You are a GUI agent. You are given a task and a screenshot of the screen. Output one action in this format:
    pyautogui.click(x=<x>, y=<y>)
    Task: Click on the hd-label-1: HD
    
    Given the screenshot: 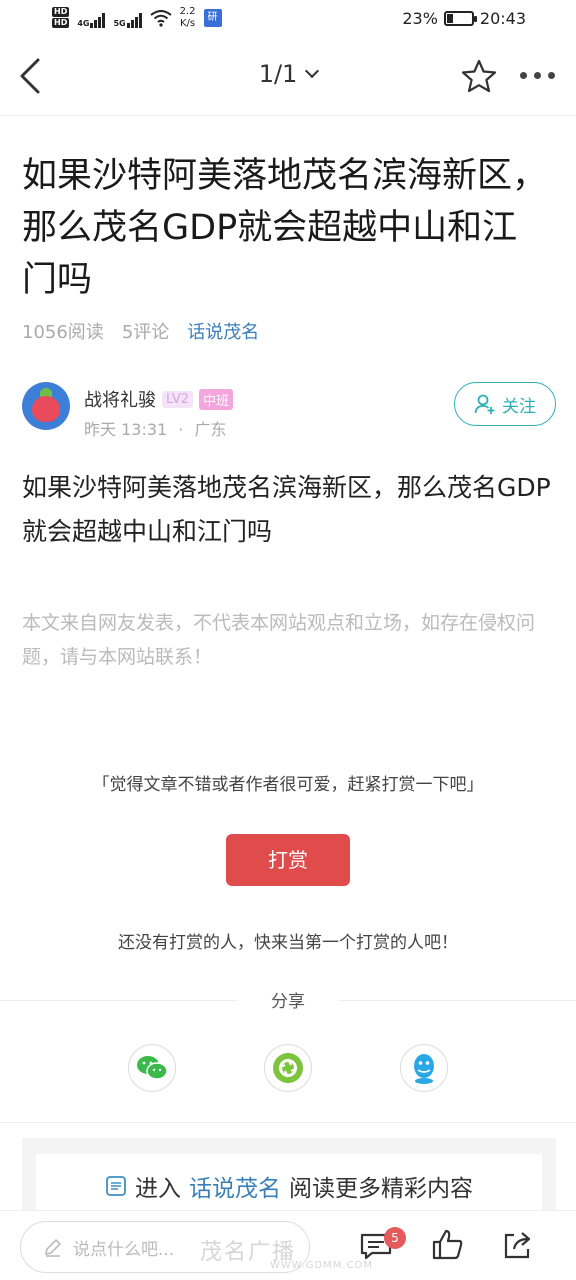 What is the action you would take?
    pyautogui.click(x=61, y=12)
    